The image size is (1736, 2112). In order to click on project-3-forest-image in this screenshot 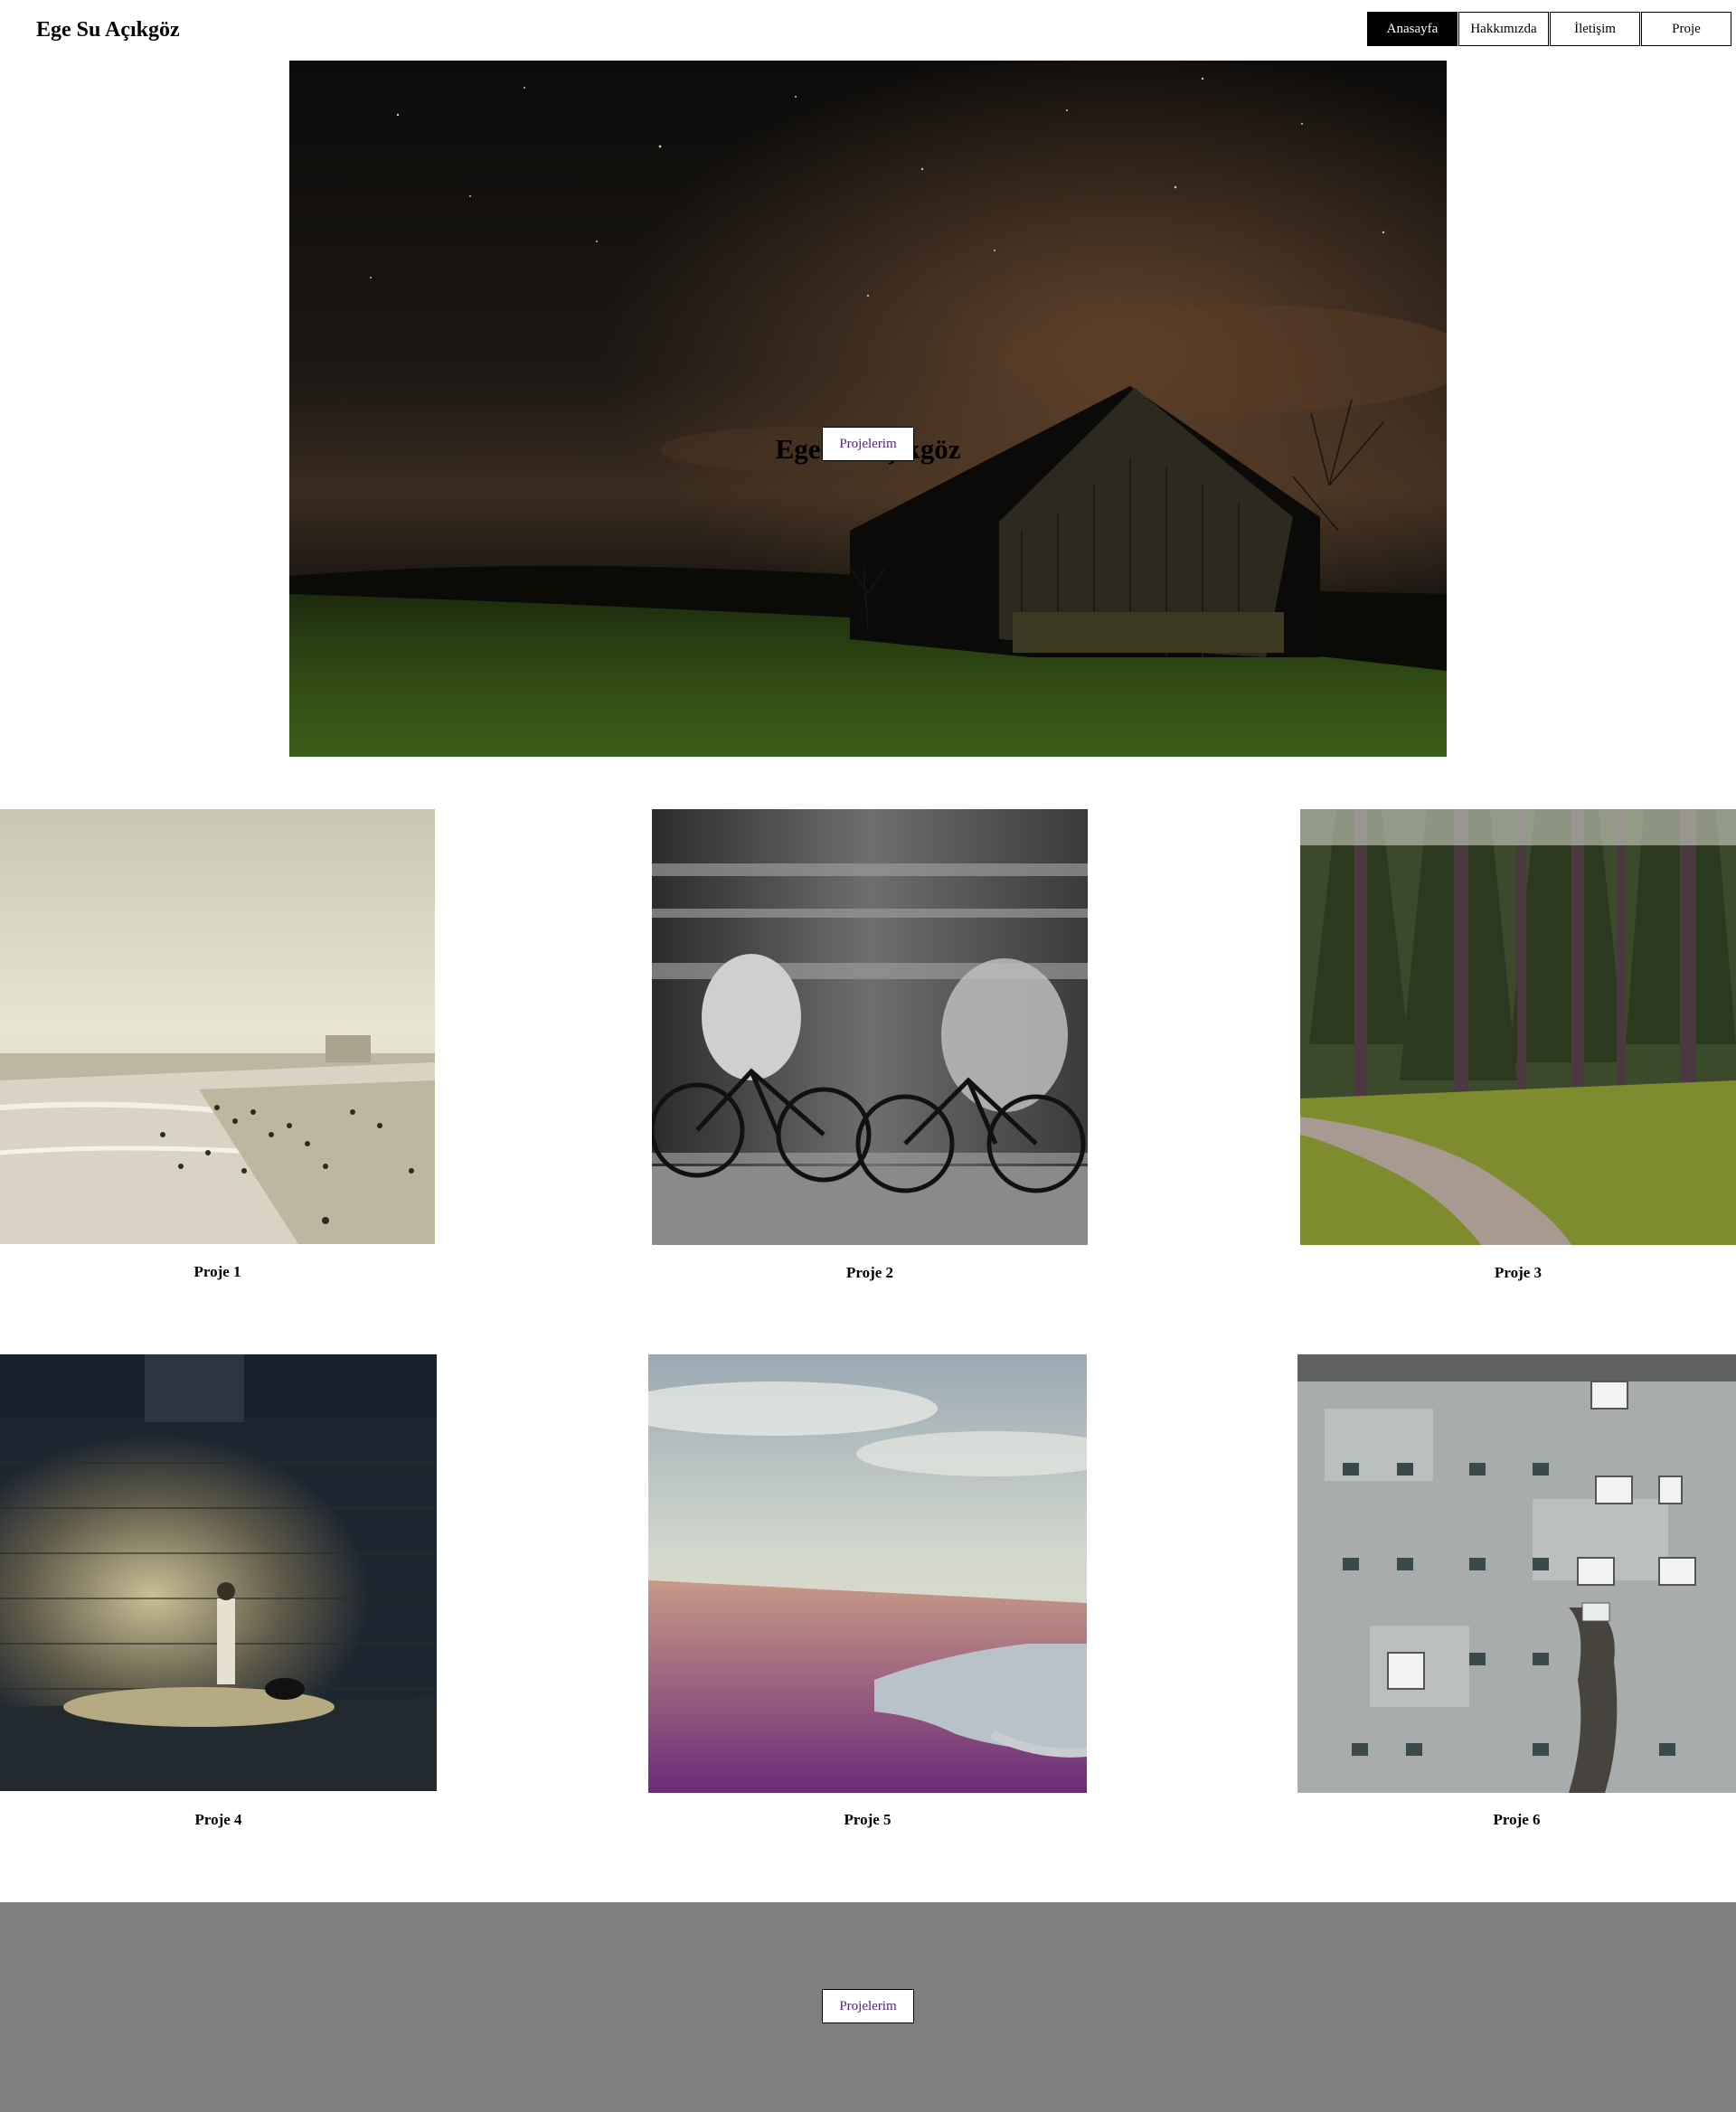, I will do `click(1518, 1027)`.